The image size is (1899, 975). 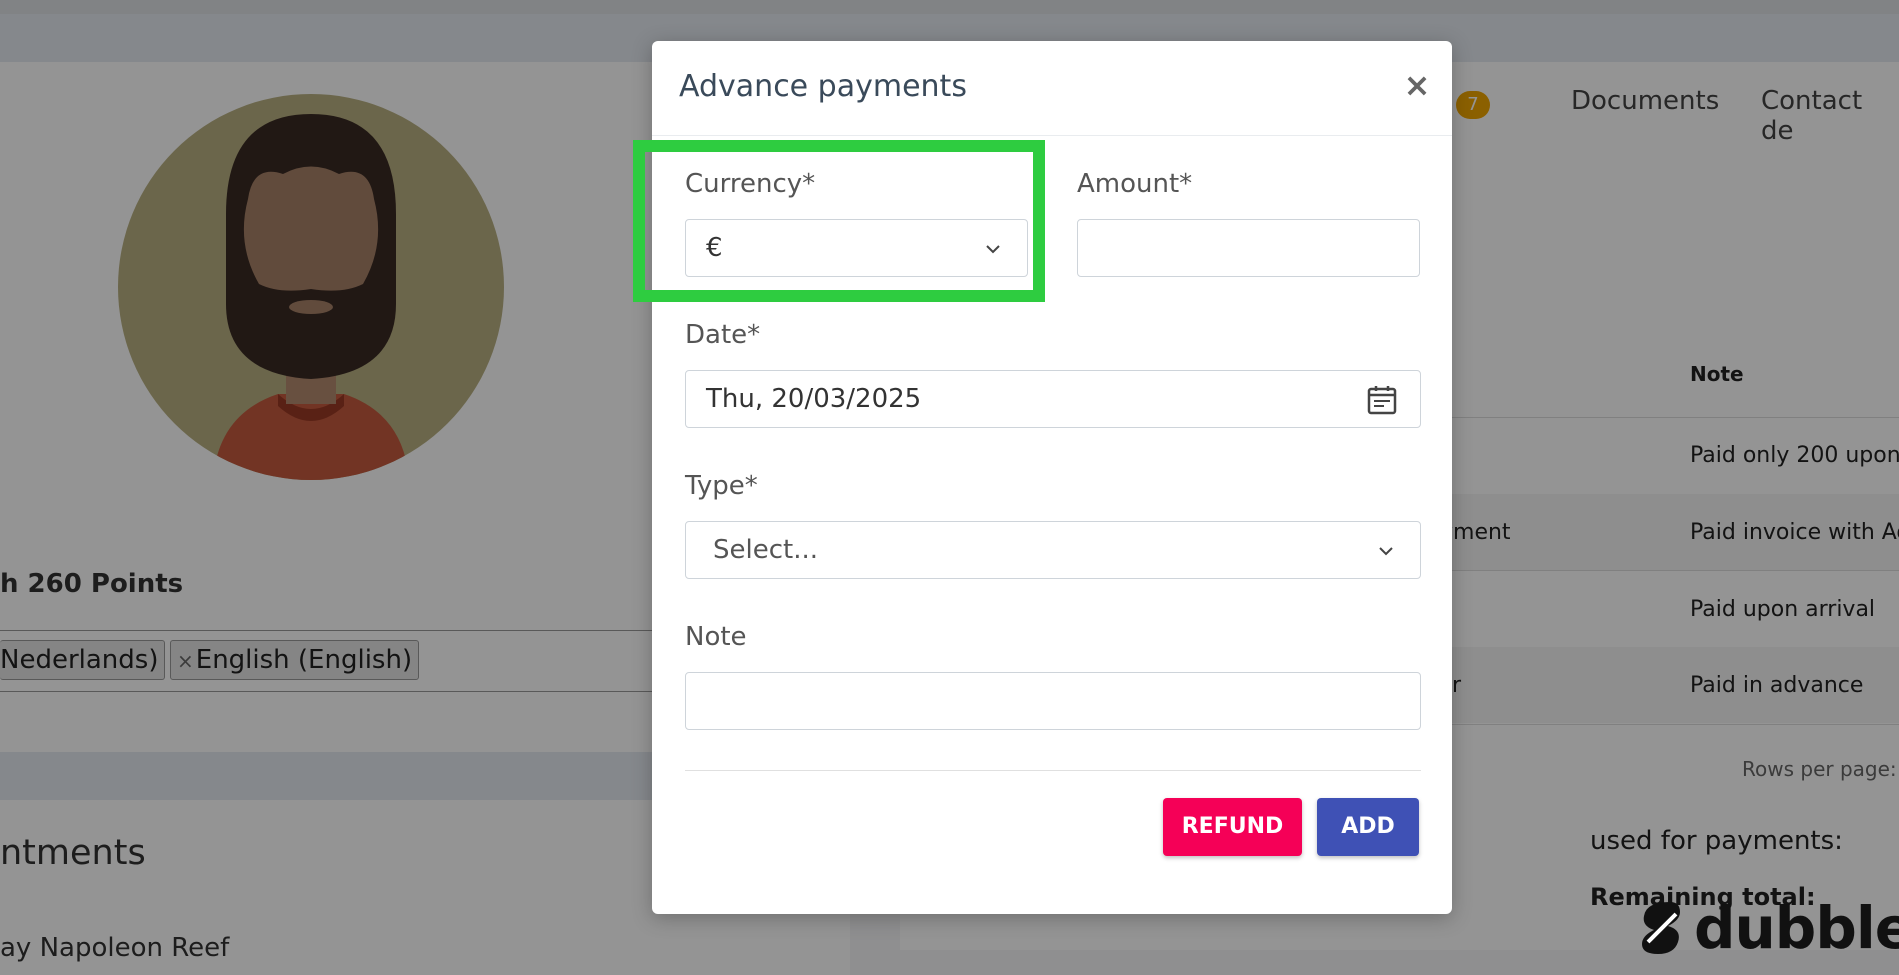 I want to click on dubble-logo-icon, so click(x=1661, y=928).